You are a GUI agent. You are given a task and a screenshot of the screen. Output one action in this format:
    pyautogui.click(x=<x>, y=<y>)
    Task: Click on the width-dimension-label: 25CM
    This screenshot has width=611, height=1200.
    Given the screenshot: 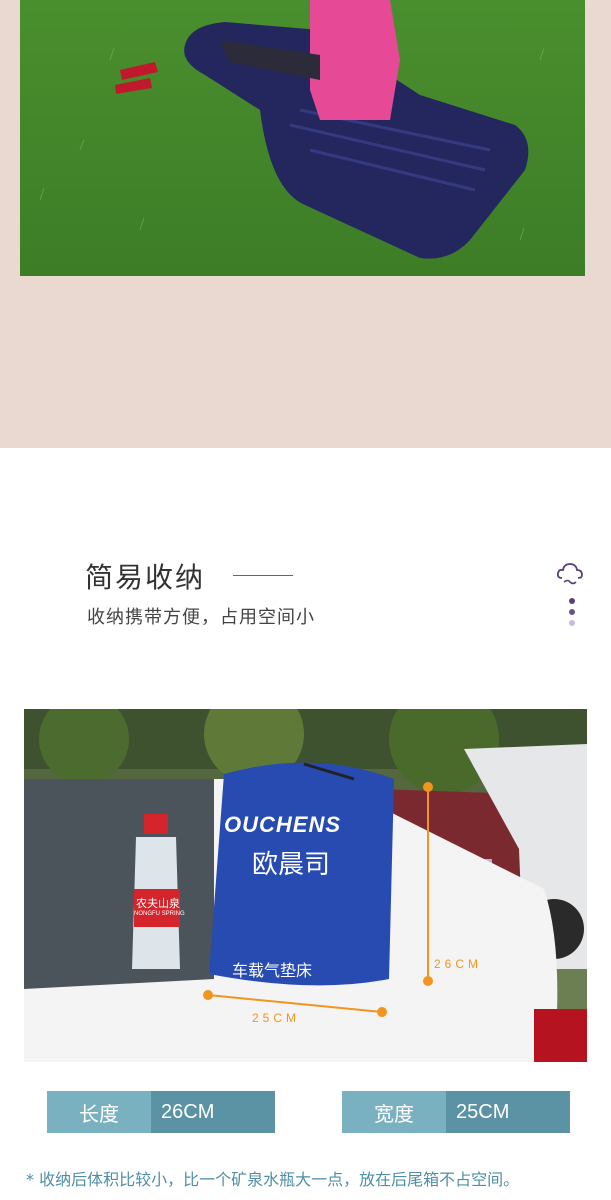 What is the action you would take?
    pyautogui.click(x=276, y=1018)
    